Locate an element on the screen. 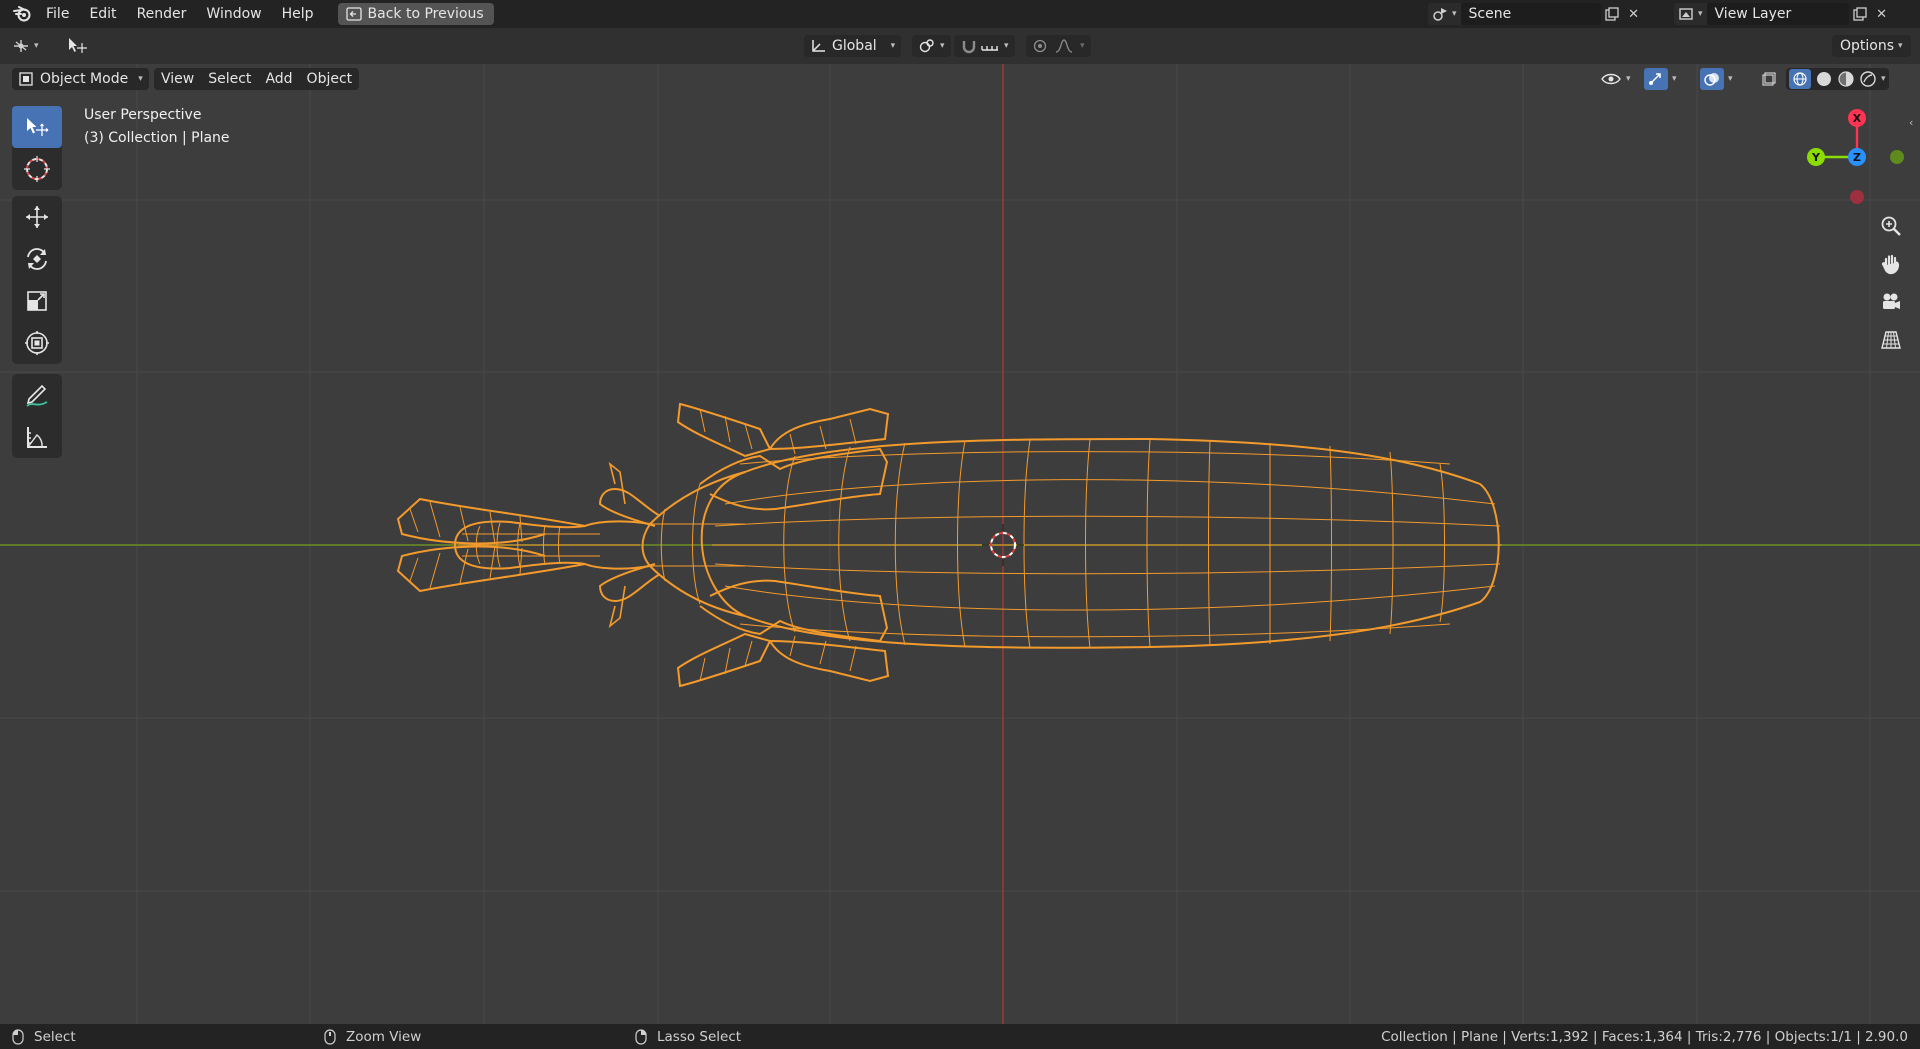  status-middle-mouse: Zoom View is located at coordinates (372, 1036).